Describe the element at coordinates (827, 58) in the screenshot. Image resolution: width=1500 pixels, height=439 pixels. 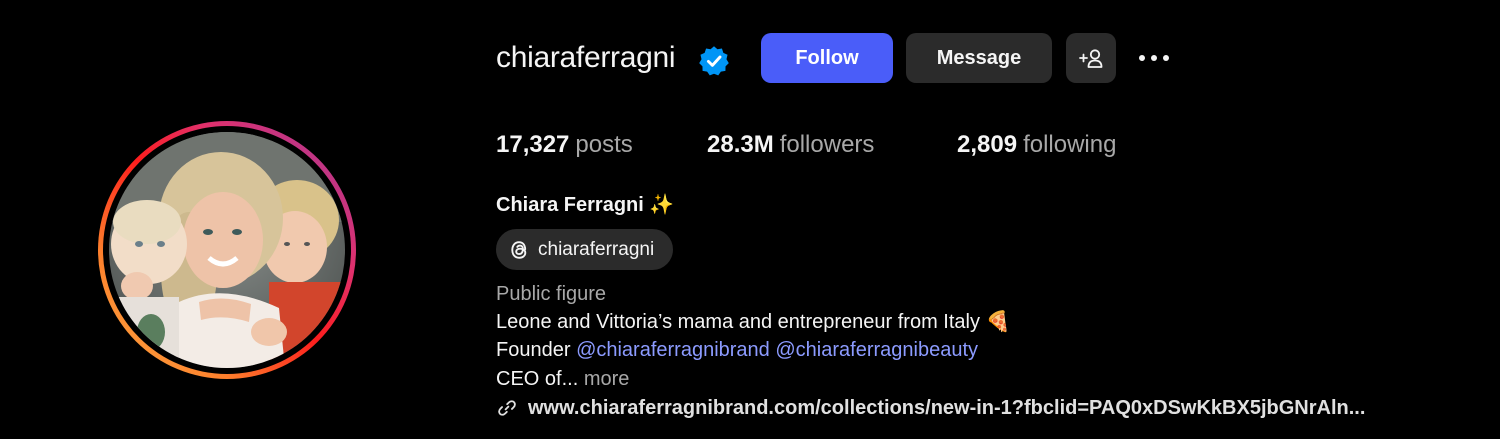
I see `follow-button: Follow` at that location.